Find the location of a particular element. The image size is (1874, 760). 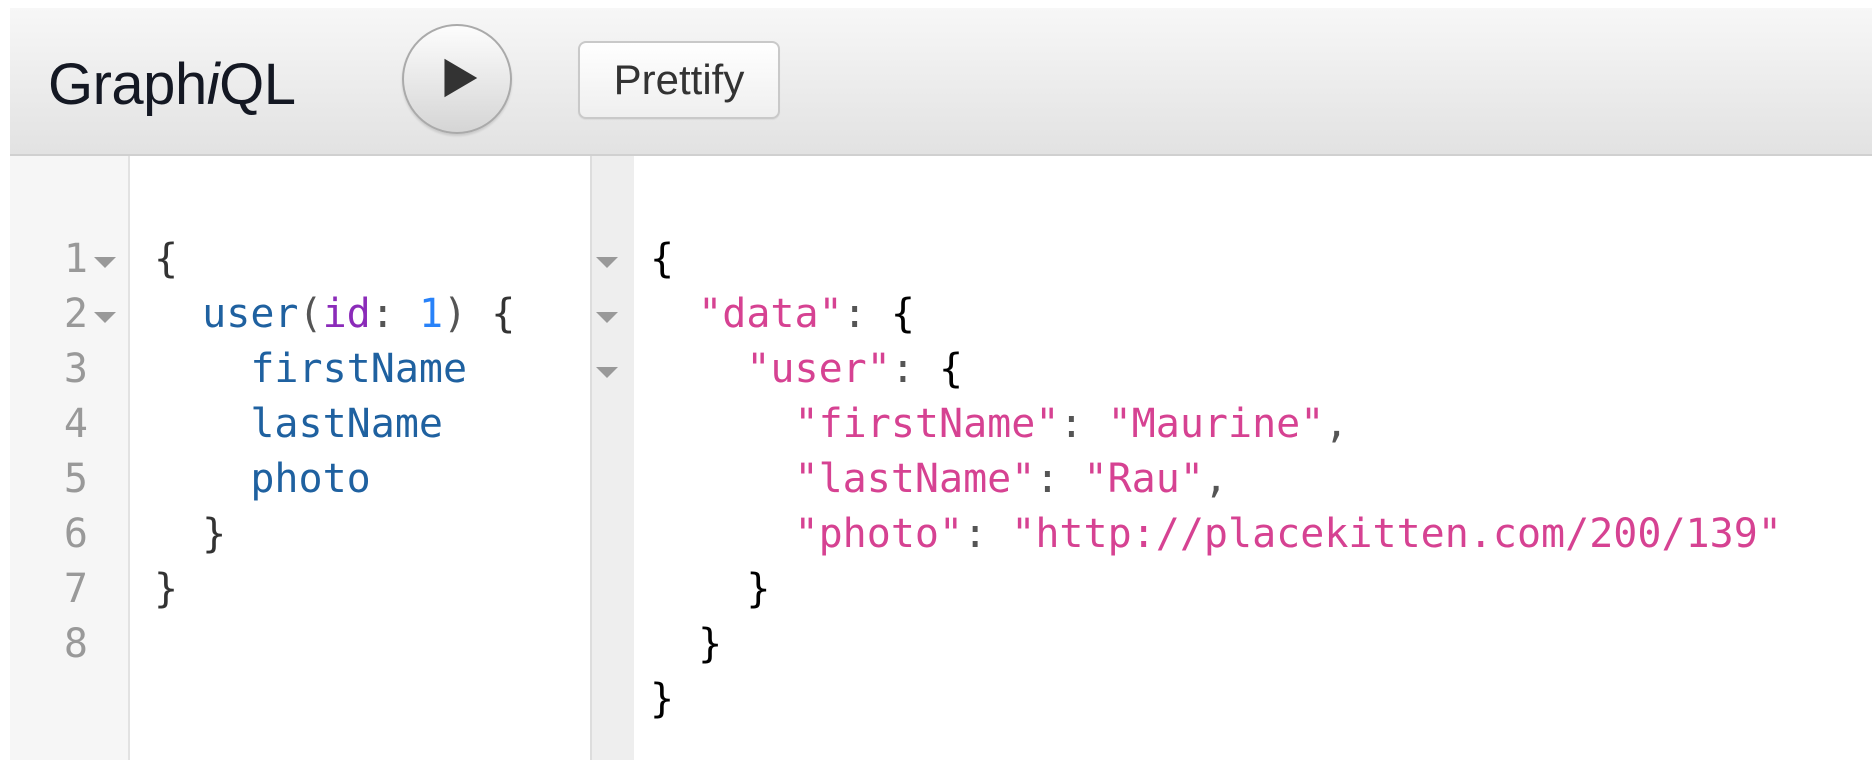

token-str: "Rau" is located at coordinates (1143, 479).